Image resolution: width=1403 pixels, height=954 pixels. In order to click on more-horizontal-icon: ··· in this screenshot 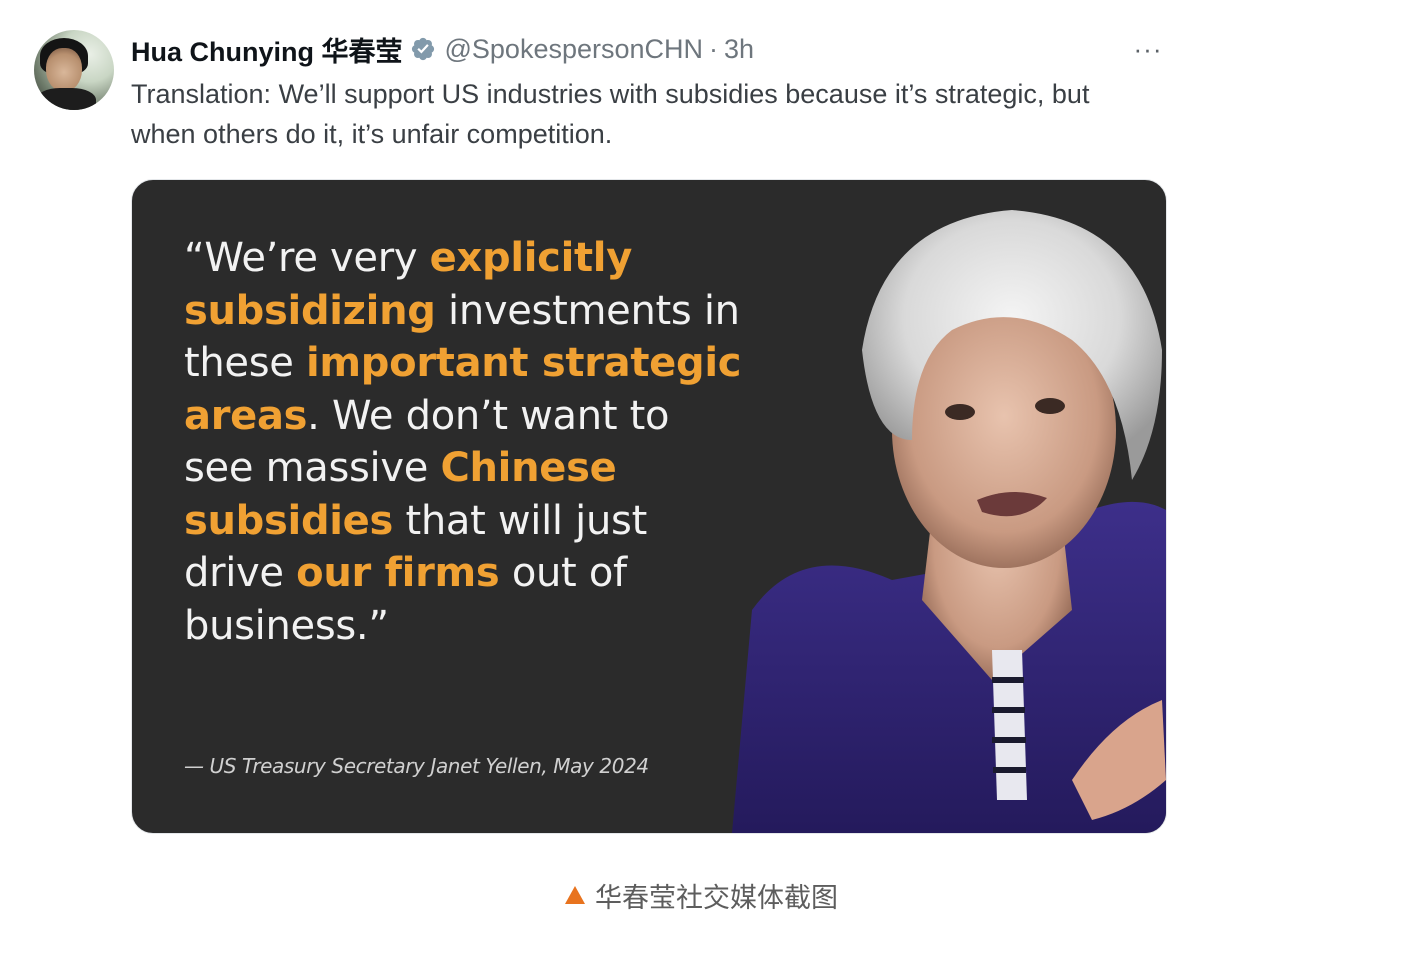, I will do `click(1148, 48)`.